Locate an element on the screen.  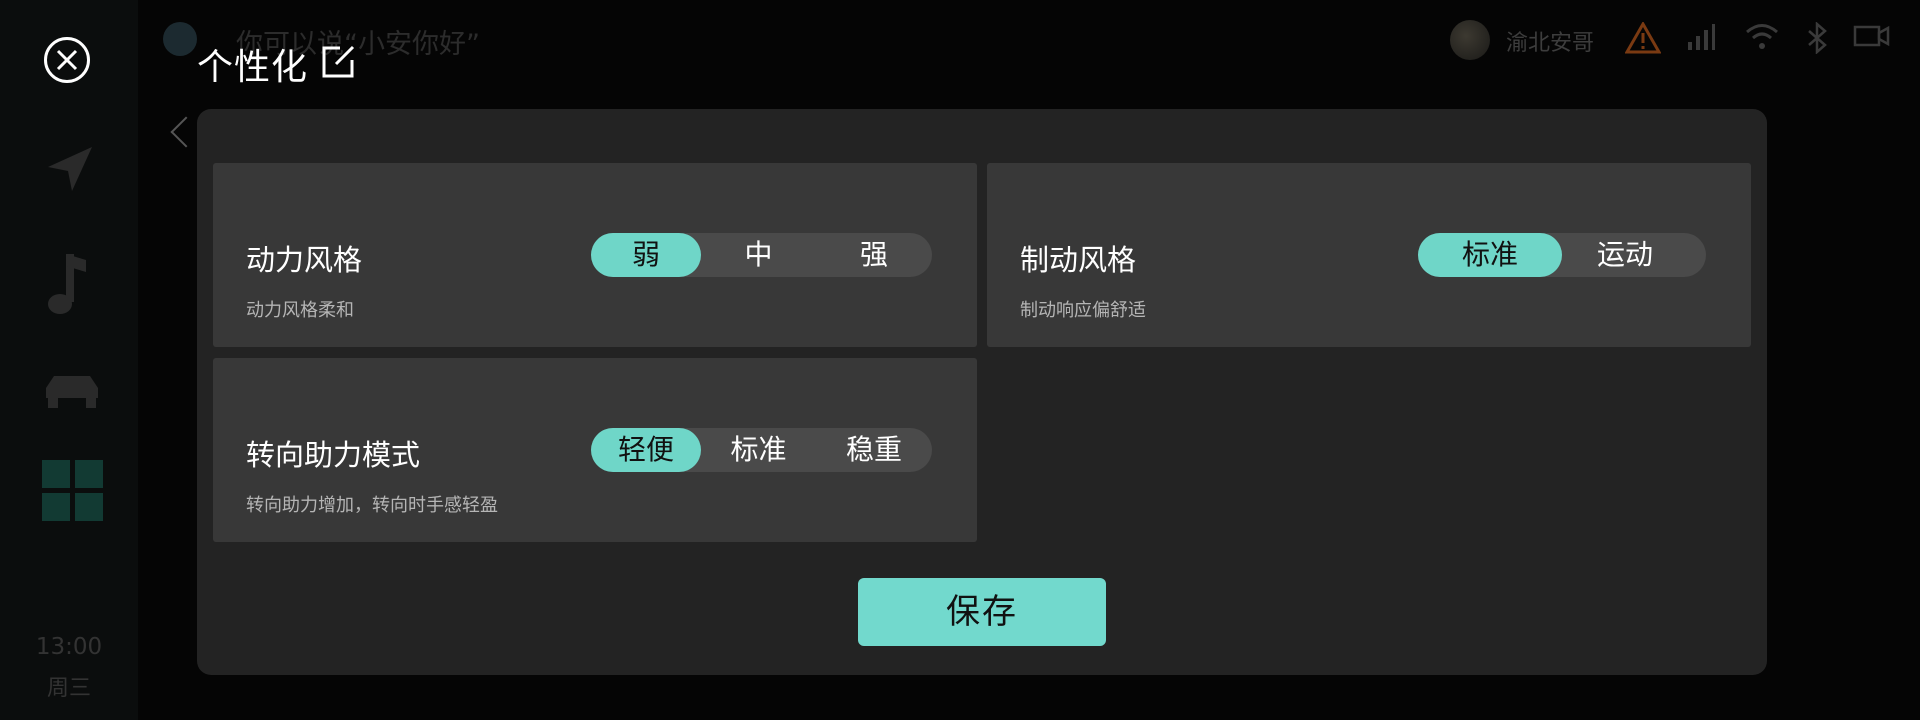
save-button: 保存 is located at coordinates (982, 612).